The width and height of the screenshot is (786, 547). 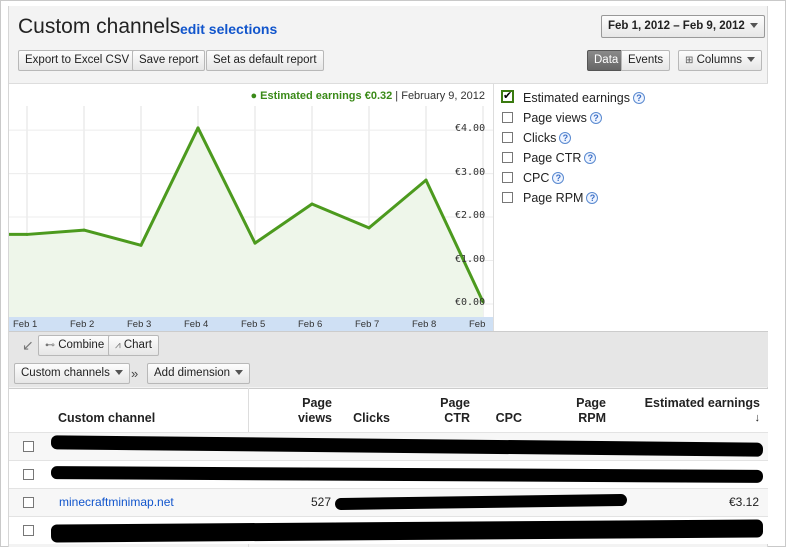 I want to click on x-tick-label: Feb 7, so click(x=367, y=324).